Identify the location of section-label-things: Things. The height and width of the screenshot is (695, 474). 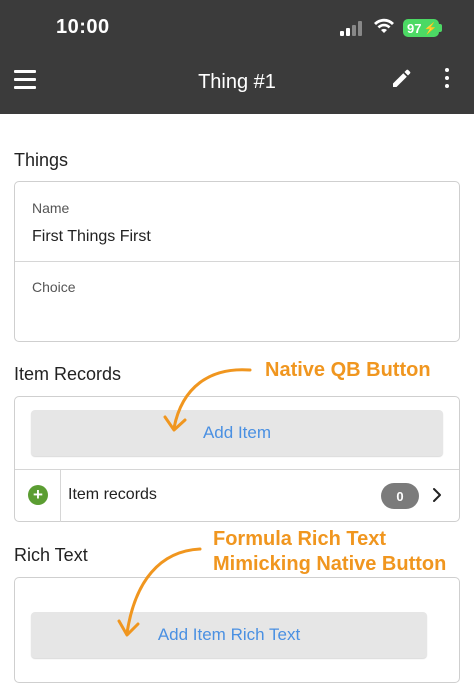
(41, 160).